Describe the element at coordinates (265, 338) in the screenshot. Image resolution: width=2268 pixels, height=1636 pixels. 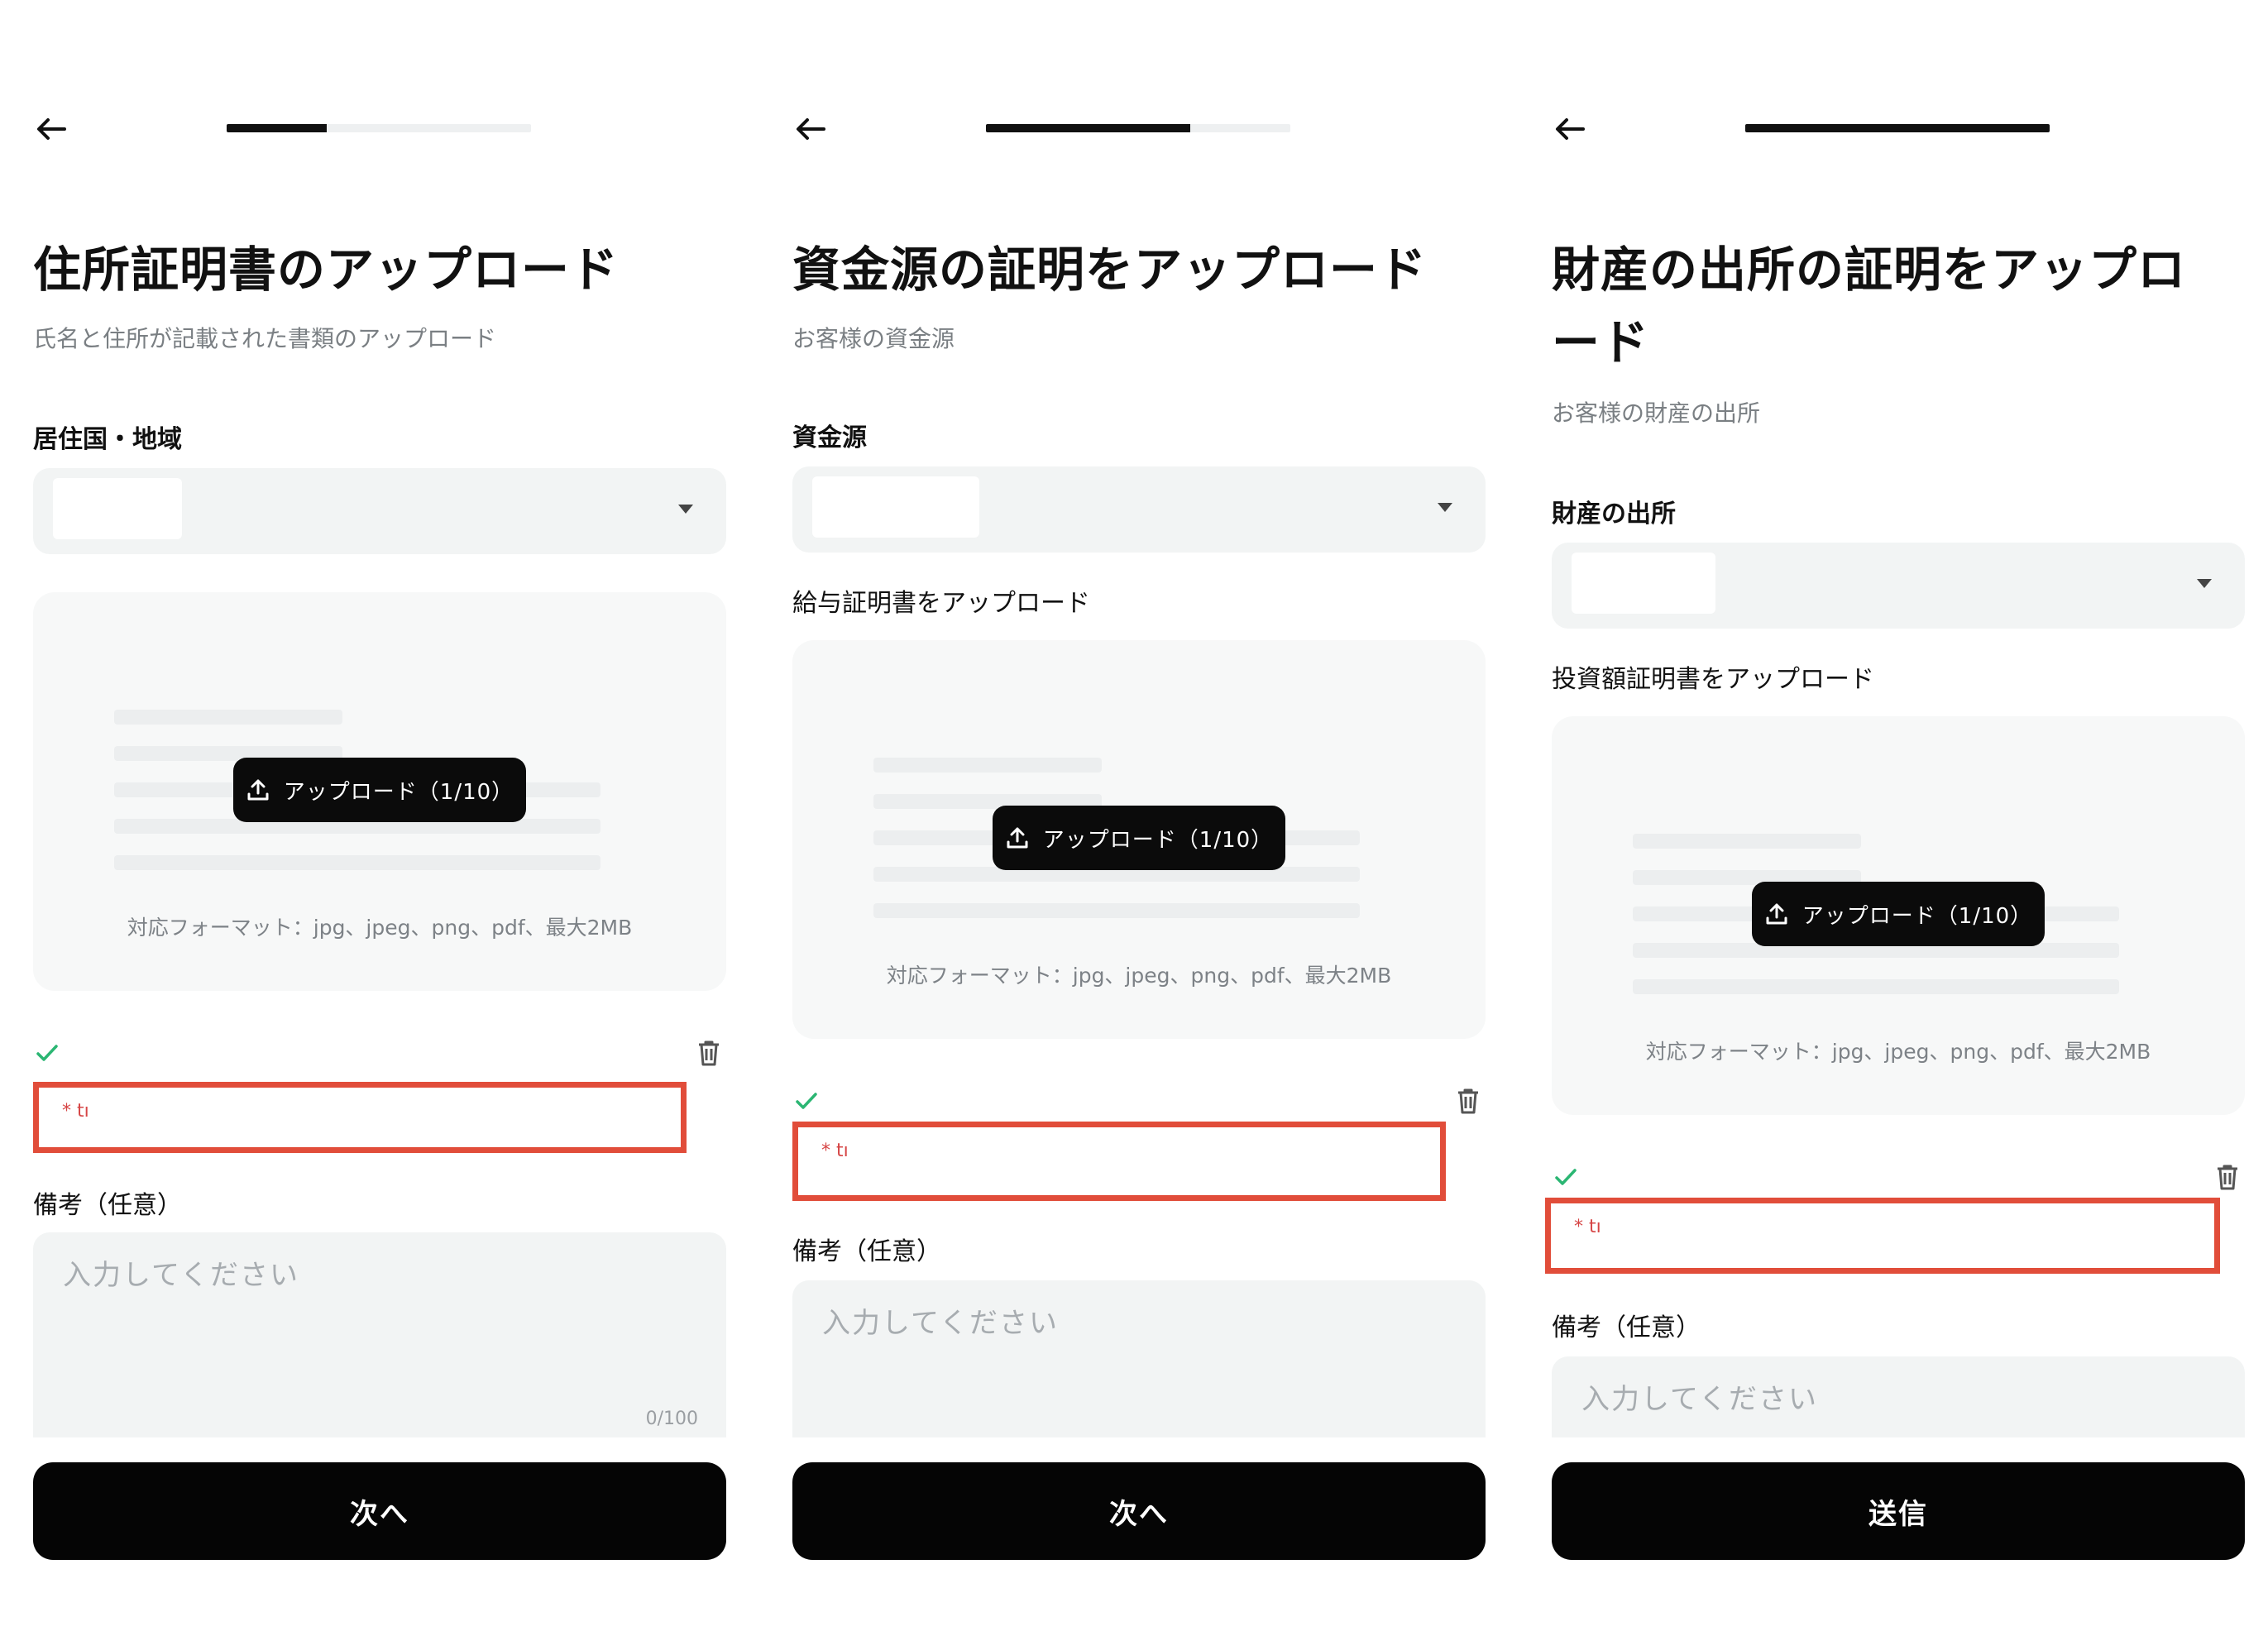
I see `page-subtitle: 氏名と住所が記載された書類のアップロード` at that location.